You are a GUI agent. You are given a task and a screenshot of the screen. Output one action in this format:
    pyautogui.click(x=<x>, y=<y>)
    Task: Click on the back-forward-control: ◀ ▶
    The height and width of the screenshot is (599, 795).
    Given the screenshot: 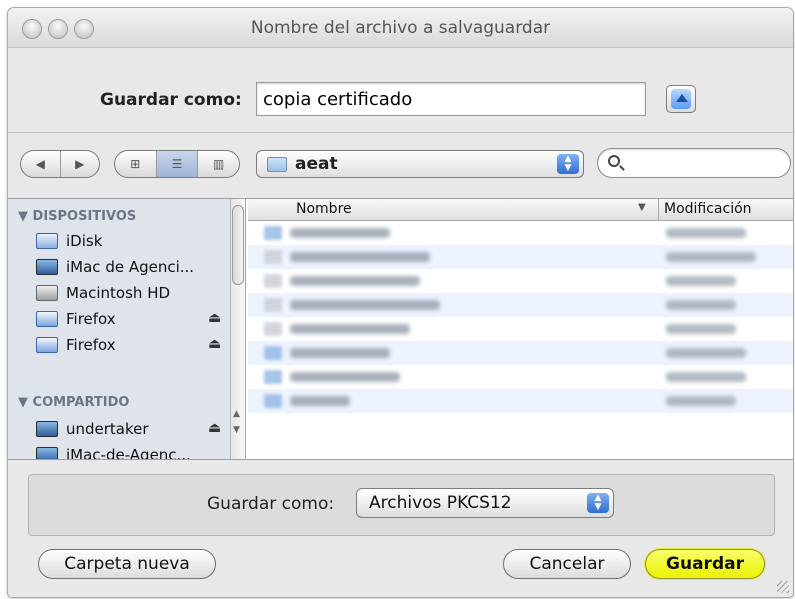 What is the action you would take?
    pyautogui.click(x=60, y=164)
    